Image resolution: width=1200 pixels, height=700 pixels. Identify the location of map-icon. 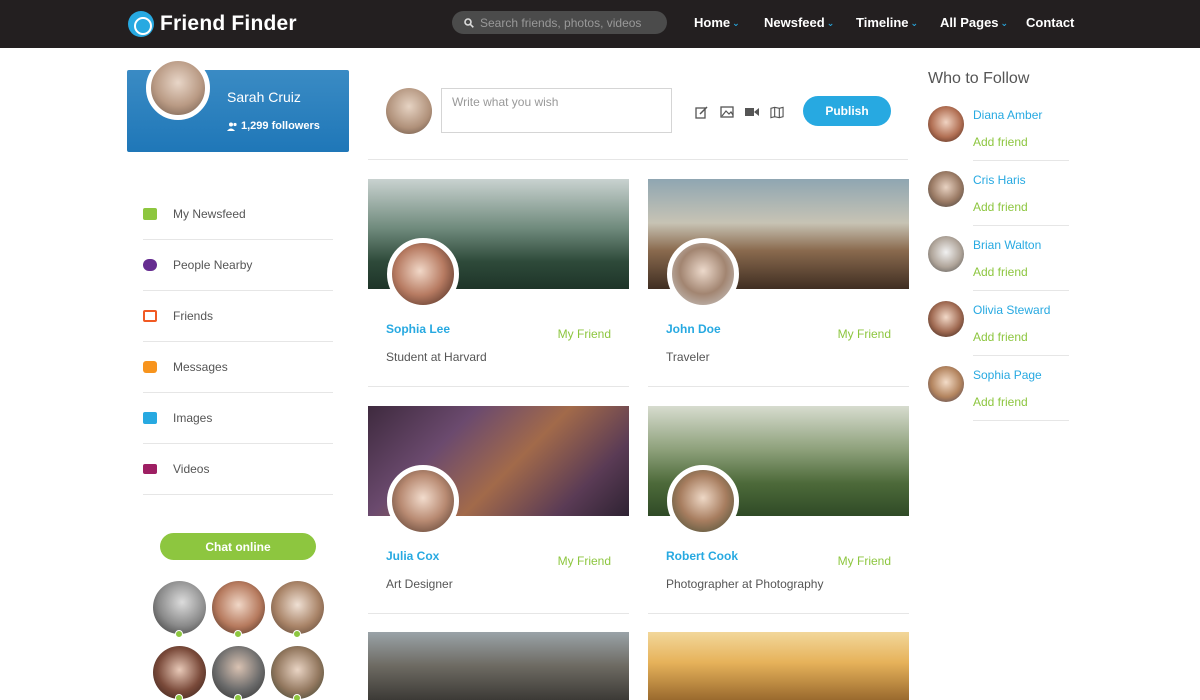
(777, 112).